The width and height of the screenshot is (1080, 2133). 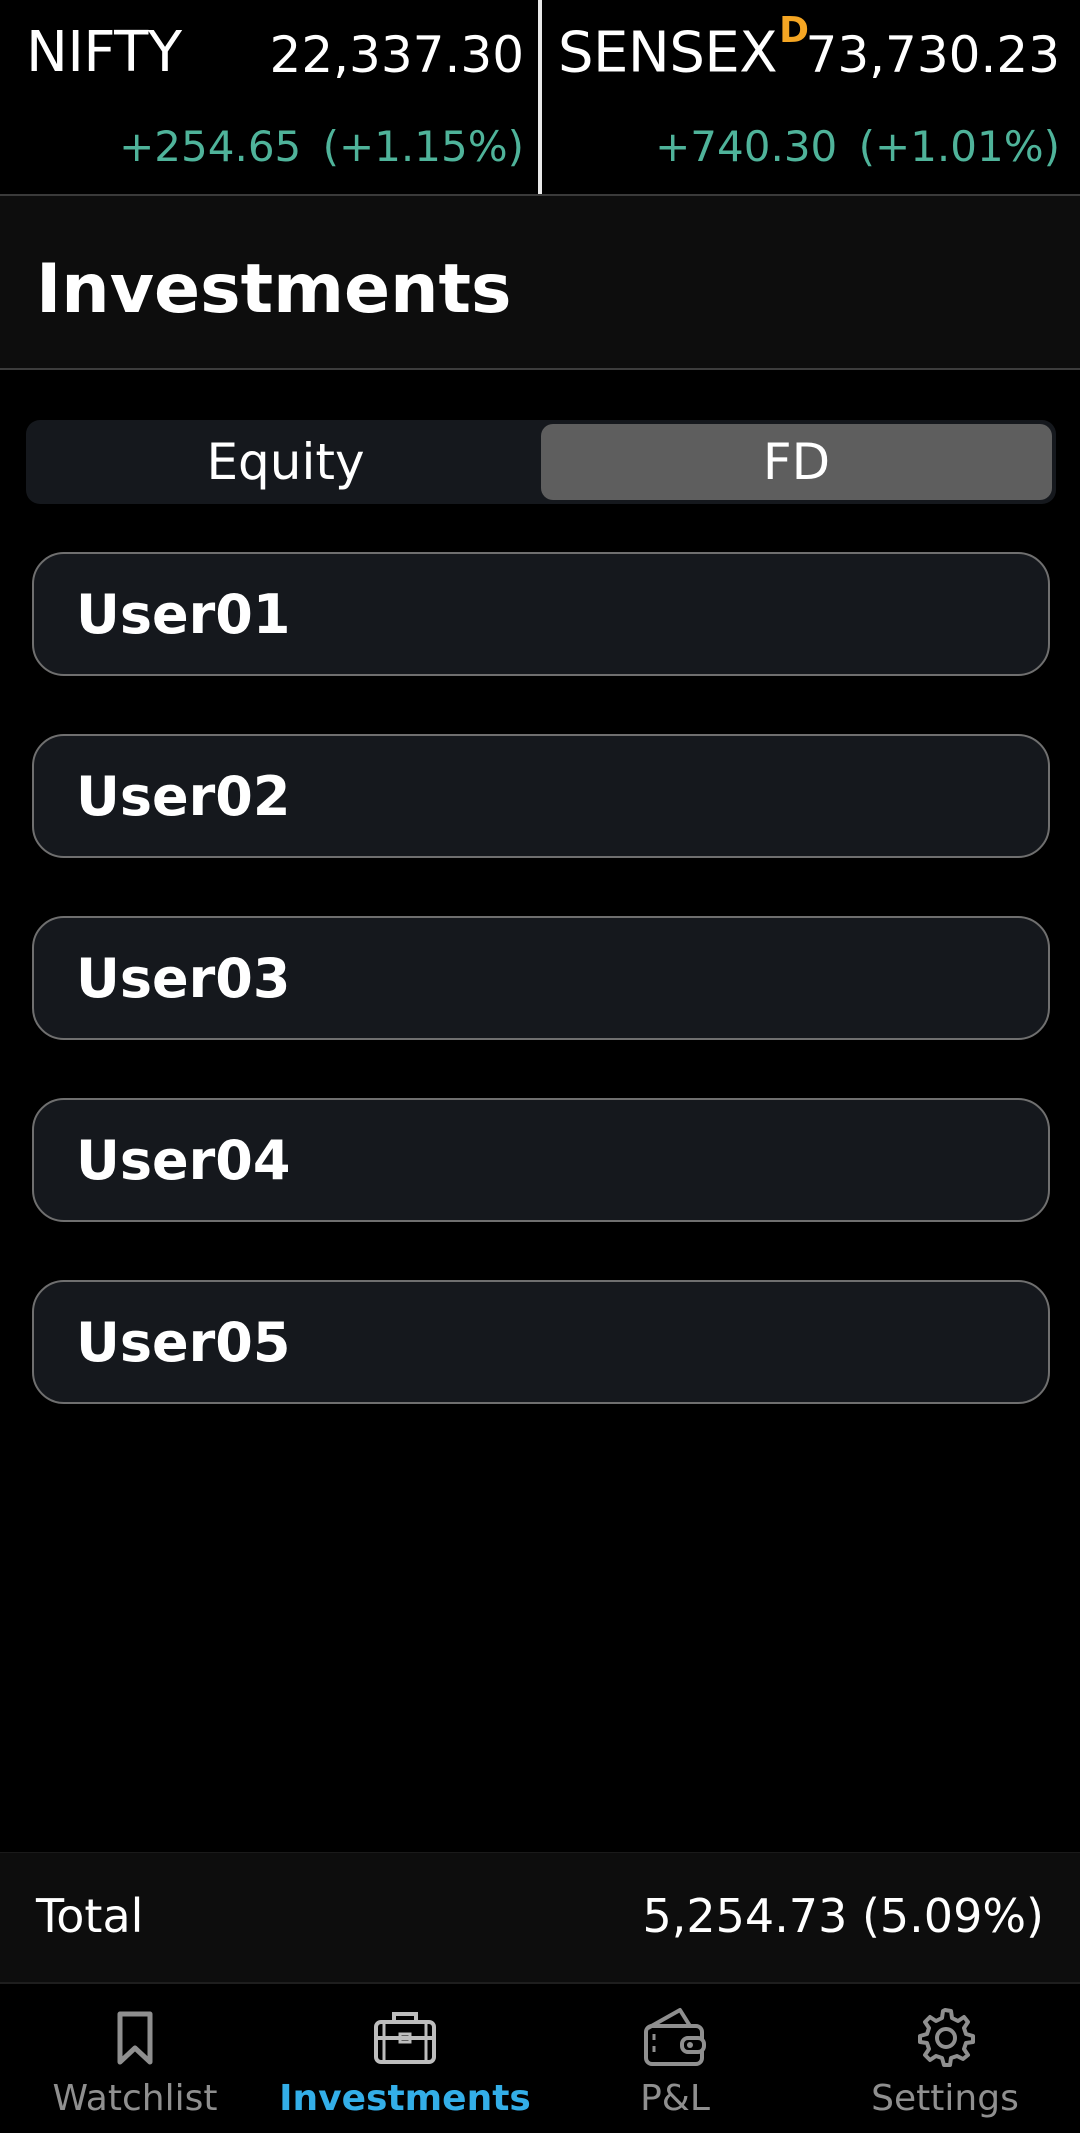 I want to click on briefcase-icon, so click(x=405, y=2038).